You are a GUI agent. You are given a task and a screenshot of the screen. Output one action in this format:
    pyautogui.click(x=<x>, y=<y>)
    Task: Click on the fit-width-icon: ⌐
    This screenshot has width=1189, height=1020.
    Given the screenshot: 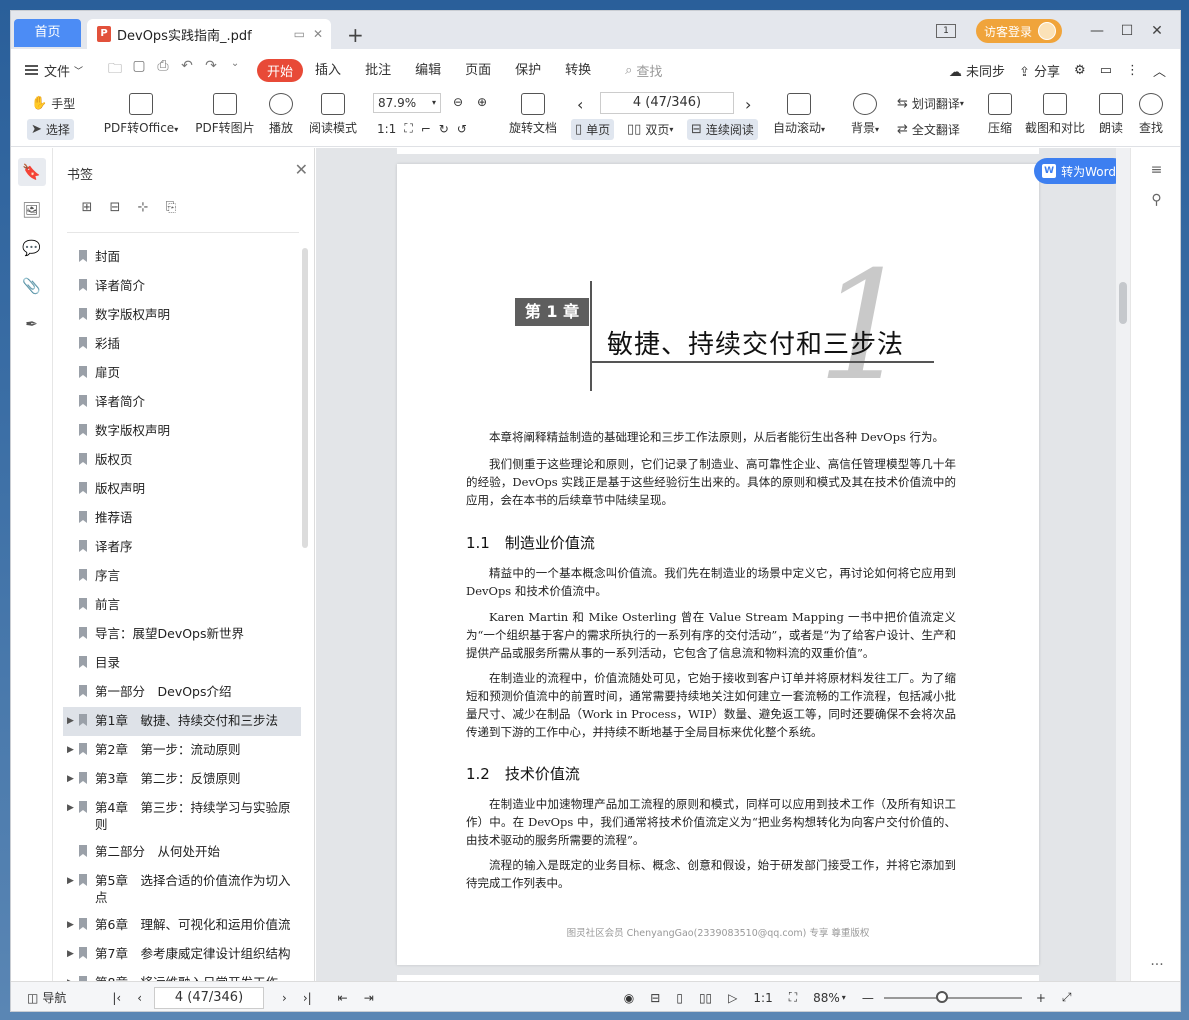 What is the action you would take?
    pyautogui.click(x=426, y=129)
    